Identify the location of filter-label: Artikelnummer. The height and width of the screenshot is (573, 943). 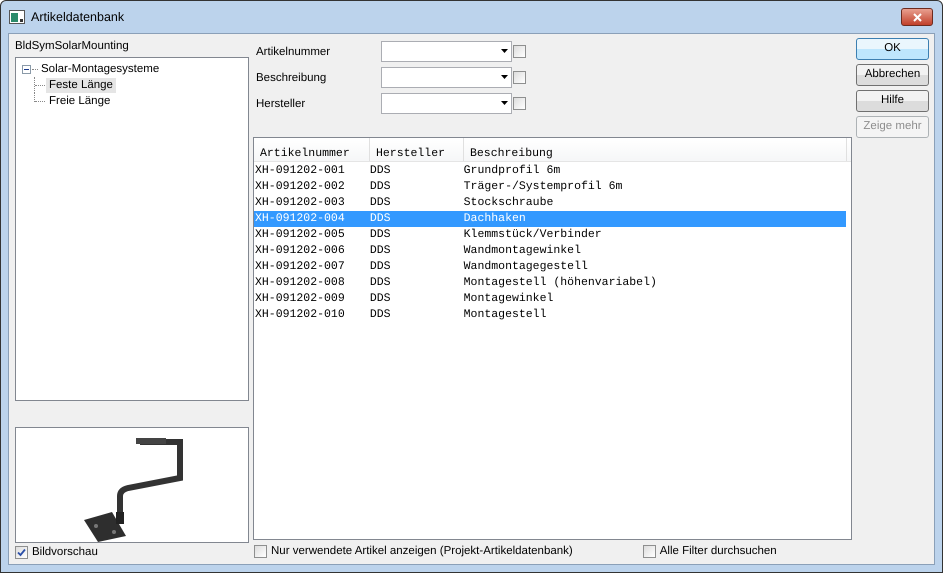
(293, 52).